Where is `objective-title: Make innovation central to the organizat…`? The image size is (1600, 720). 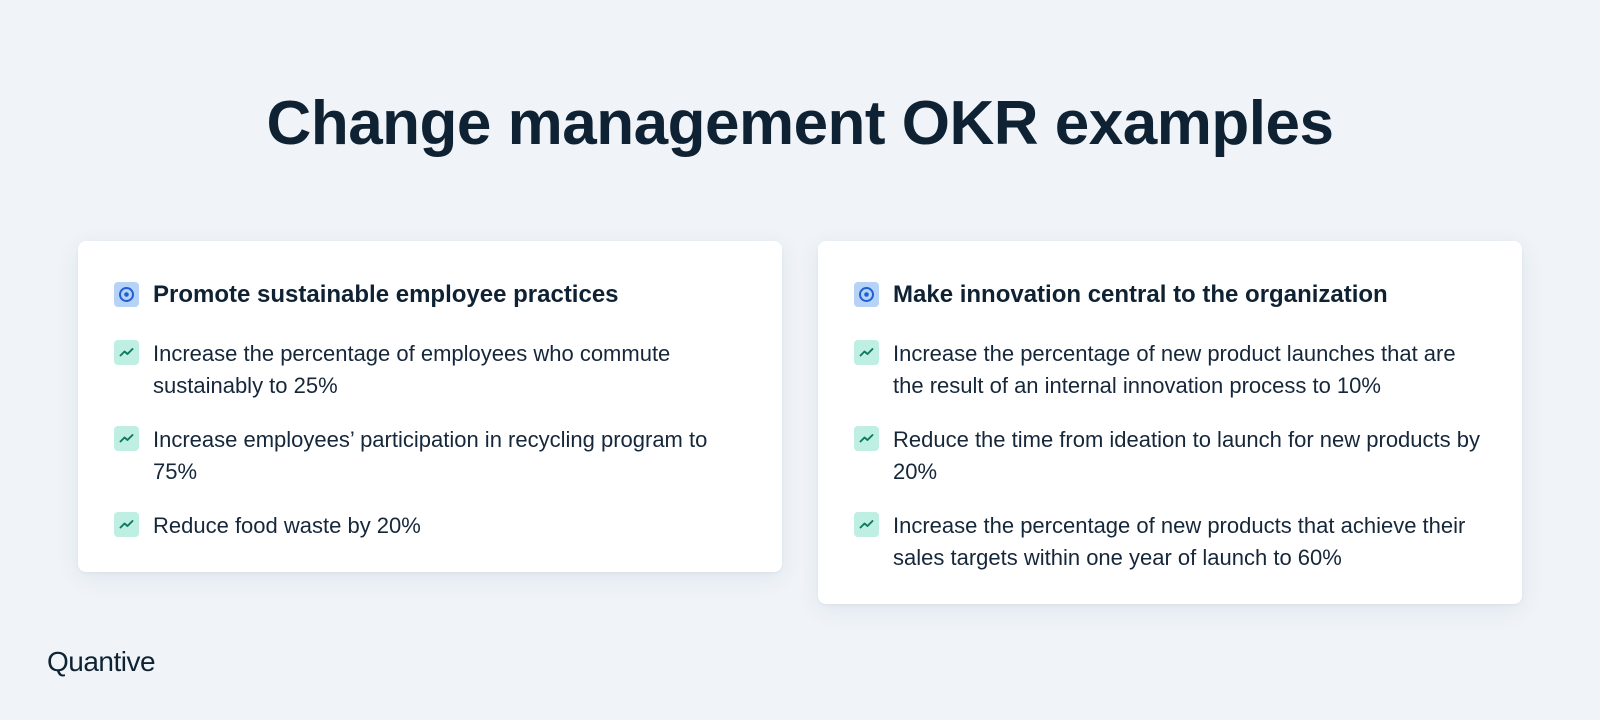 objective-title: Make innovation central to the organizat… is located at coordinates (1140, 294).